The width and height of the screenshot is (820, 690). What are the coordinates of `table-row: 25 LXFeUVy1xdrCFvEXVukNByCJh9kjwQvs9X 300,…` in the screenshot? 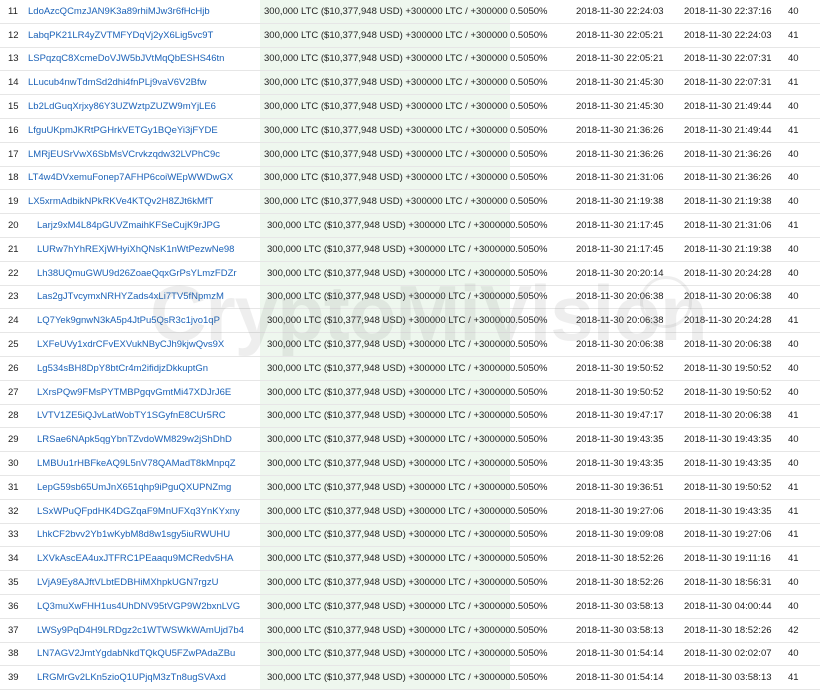 It's located at (410, 344).